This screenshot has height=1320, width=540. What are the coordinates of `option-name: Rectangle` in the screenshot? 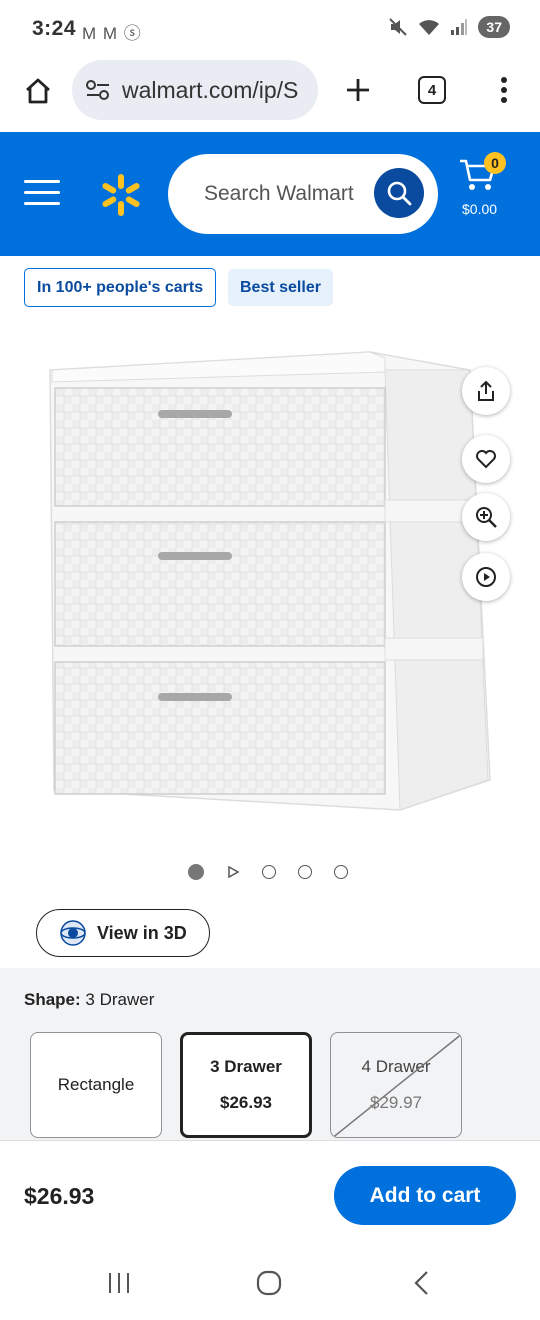 It's located at (96, 1084).